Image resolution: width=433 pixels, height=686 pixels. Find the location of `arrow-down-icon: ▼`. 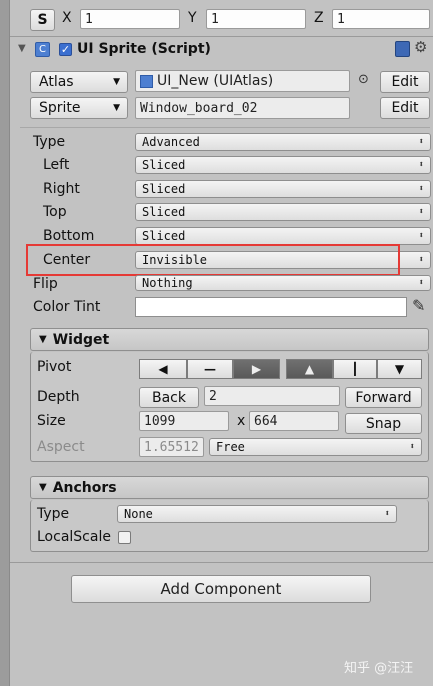

arrow-down-icon: ▼ is located at coordinates (399, 369).